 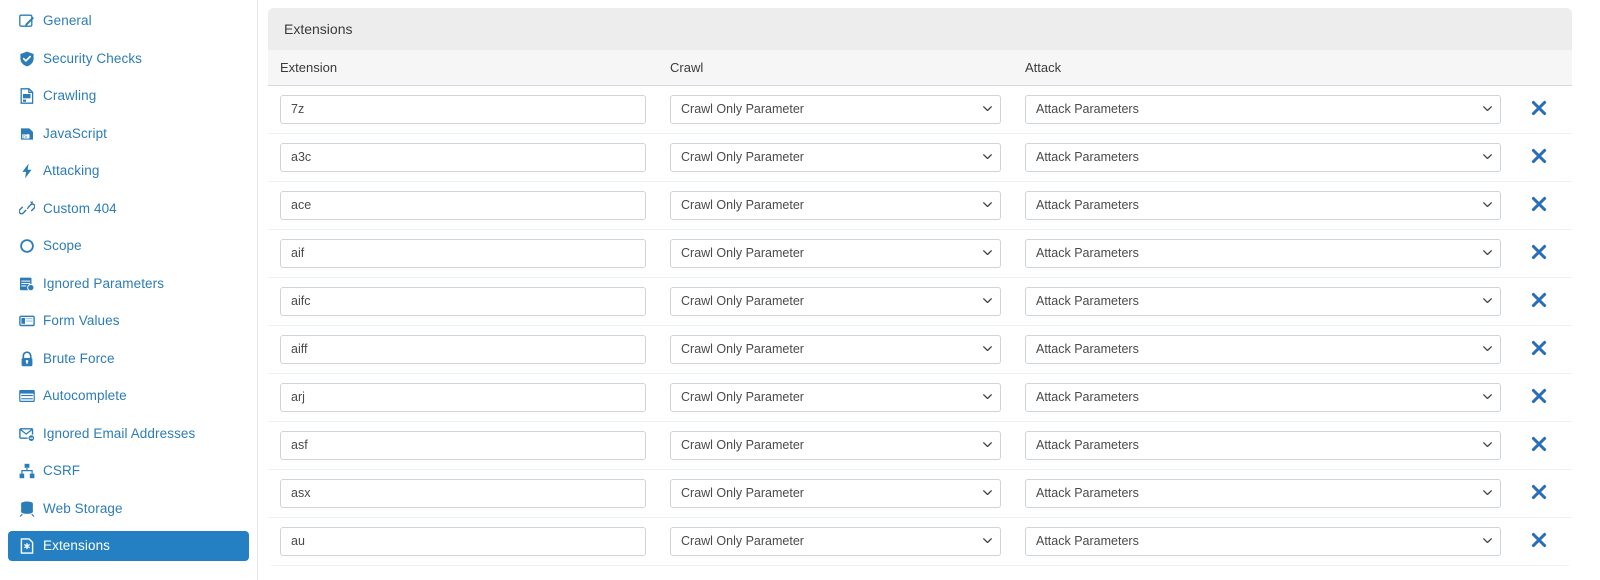 What do you see at coordinates (128, 359) in the screenshot?
I see `sidebar-item-brute-force: Brute Force` at bounding box center [128, 359].